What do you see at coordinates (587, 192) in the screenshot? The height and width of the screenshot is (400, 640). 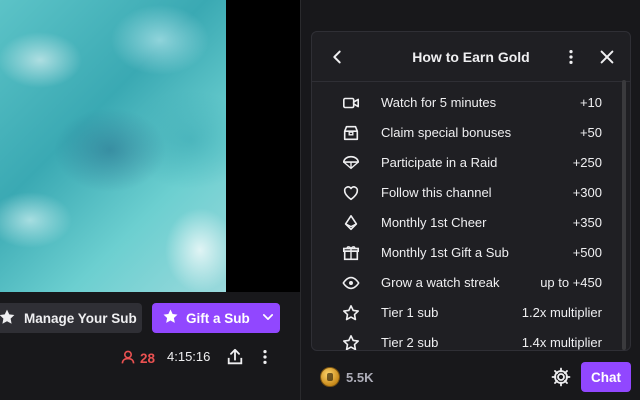 I see `item-value: +300` at bounding box center [587, 192].